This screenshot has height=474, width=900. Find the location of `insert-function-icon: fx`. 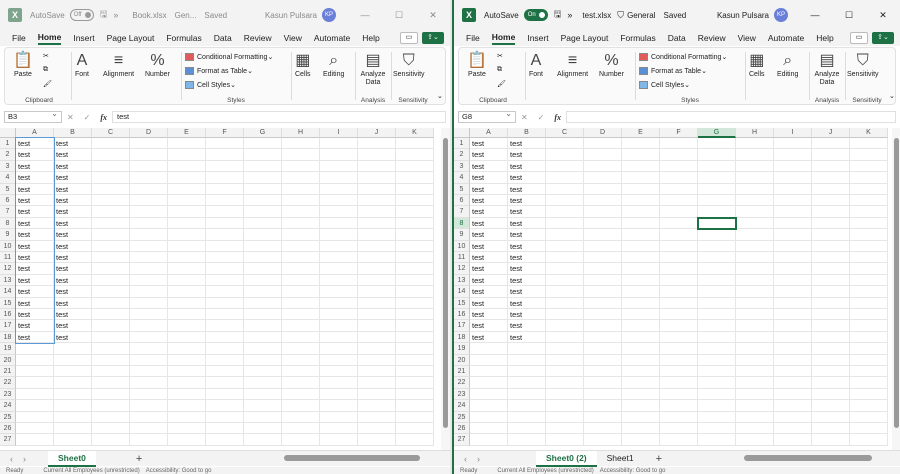

insert-function-icon: fx is located at coordinates (103, 117).